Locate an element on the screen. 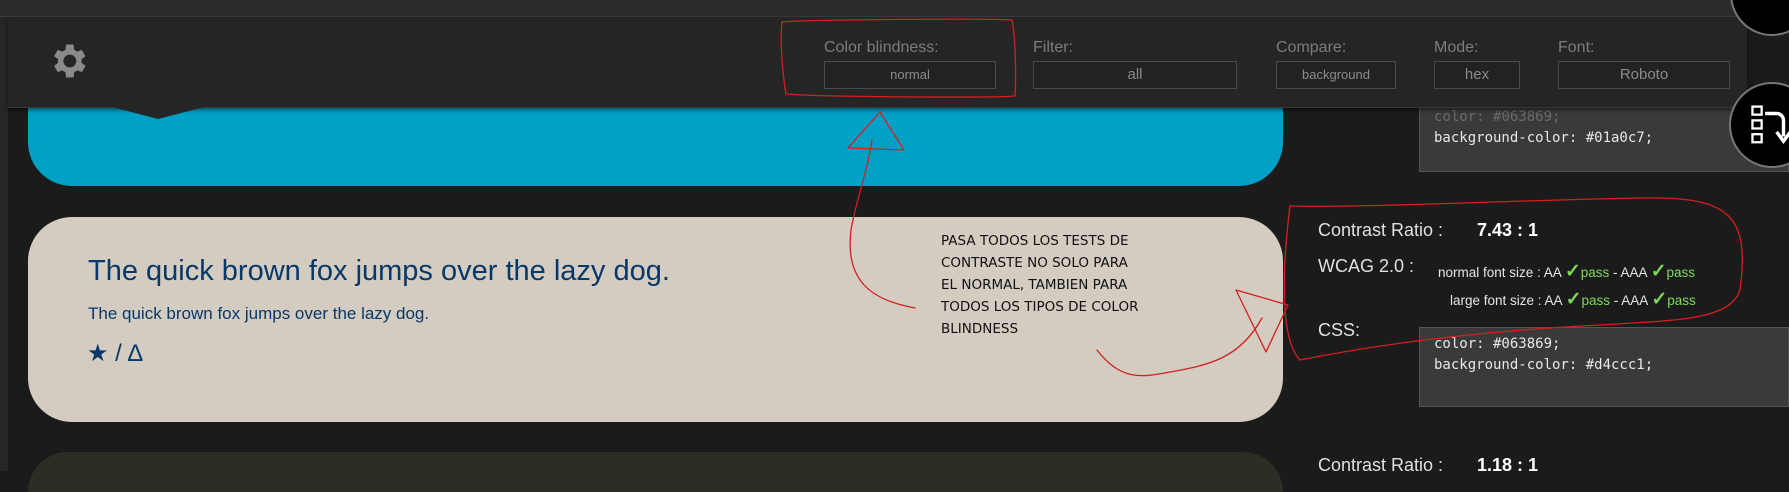 The height and width of the screenshot is (492, 1789). next-sample-card is located at coordinates (655, 472).